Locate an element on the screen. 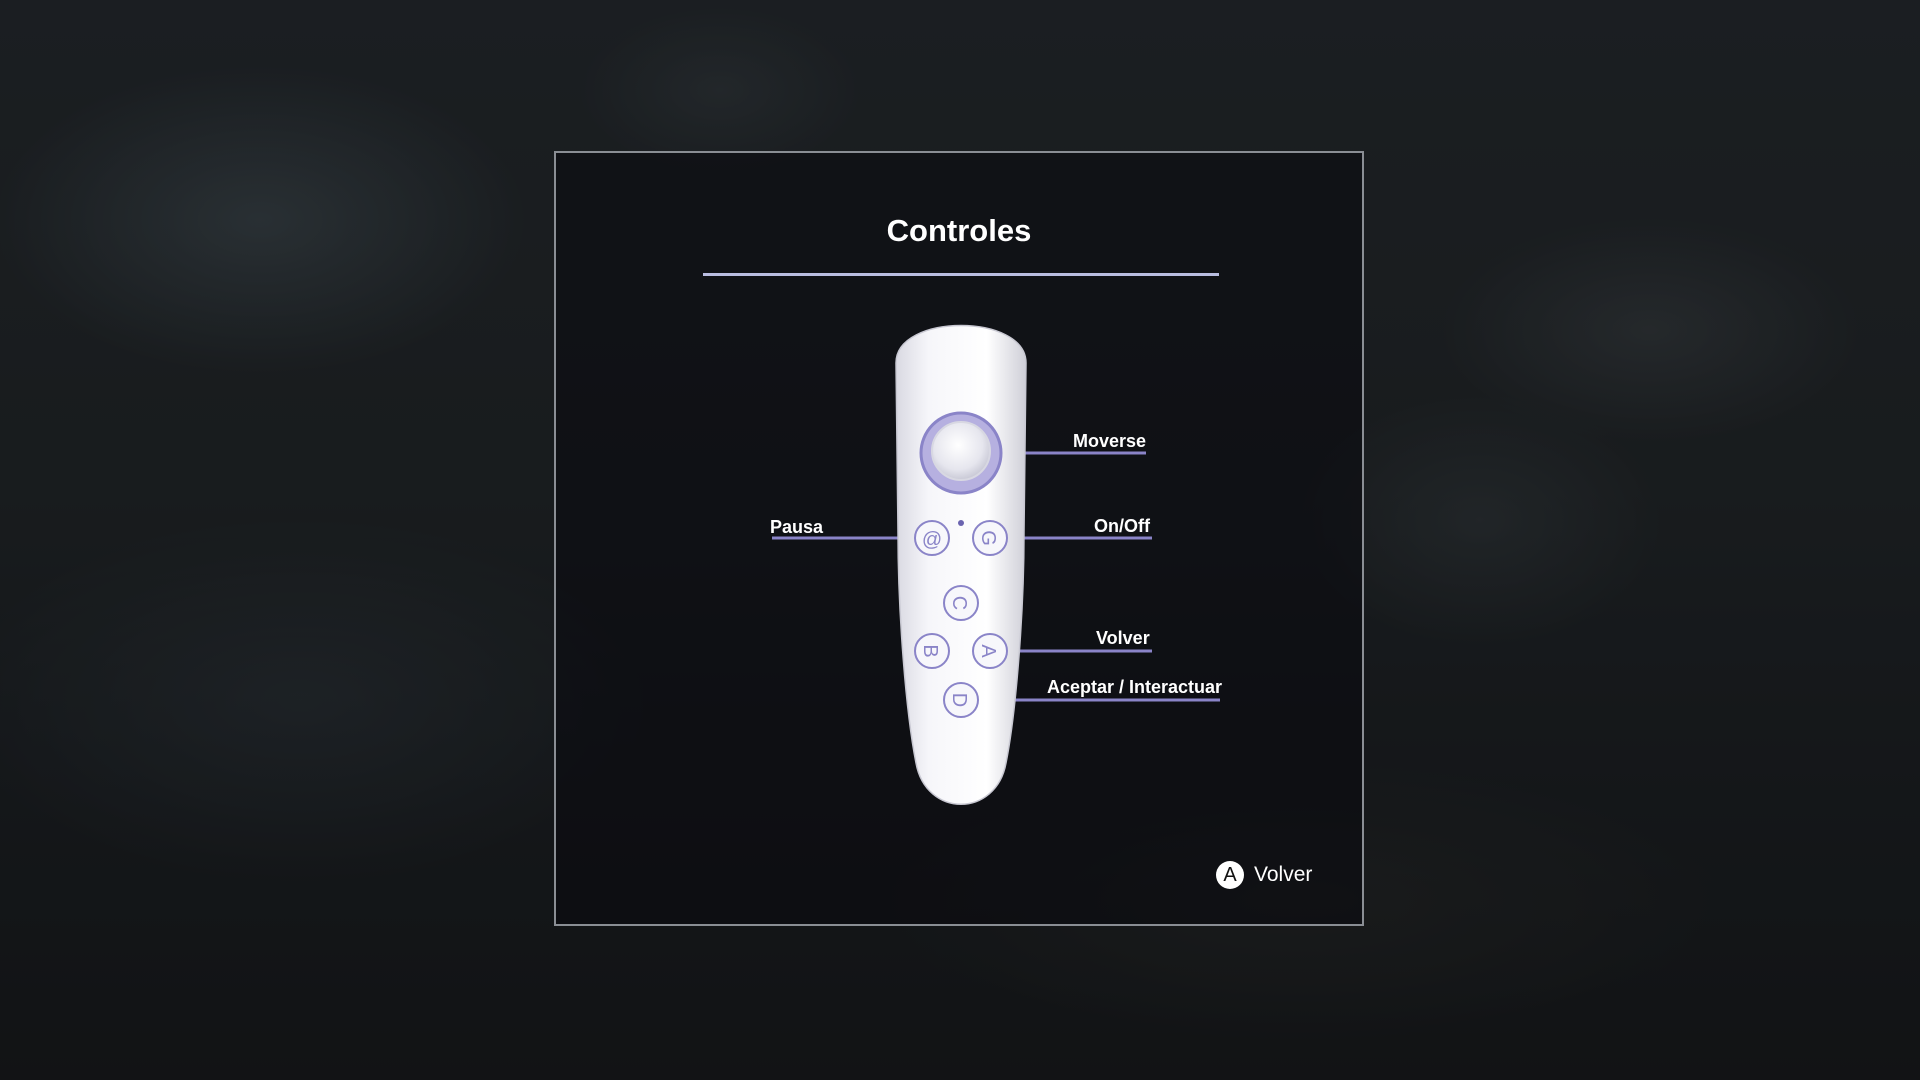 Image resolution: width=1920 pixels, height=1080 pixels. b-button: B is located at coordinates (932, 651).